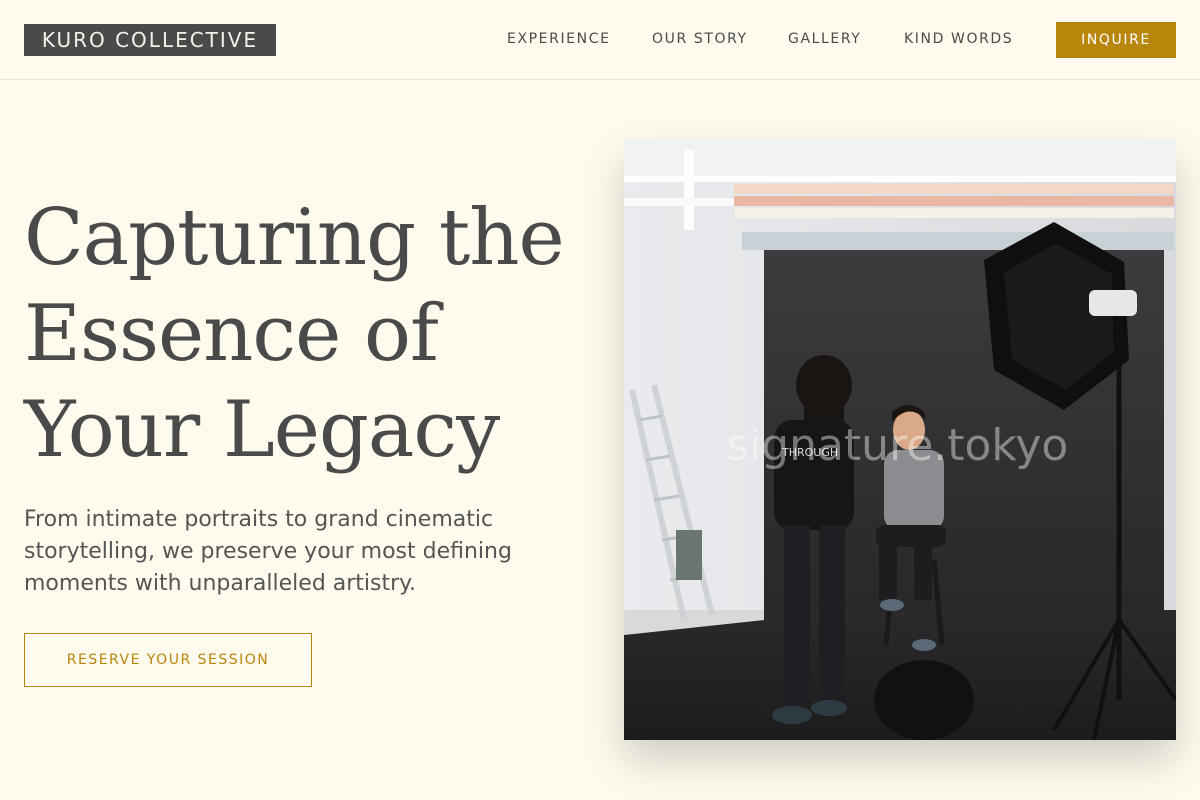  Describe the element at coordinates (262, 430) in the screenshot. I see `headline-line-3: Your Legacy` at that location.